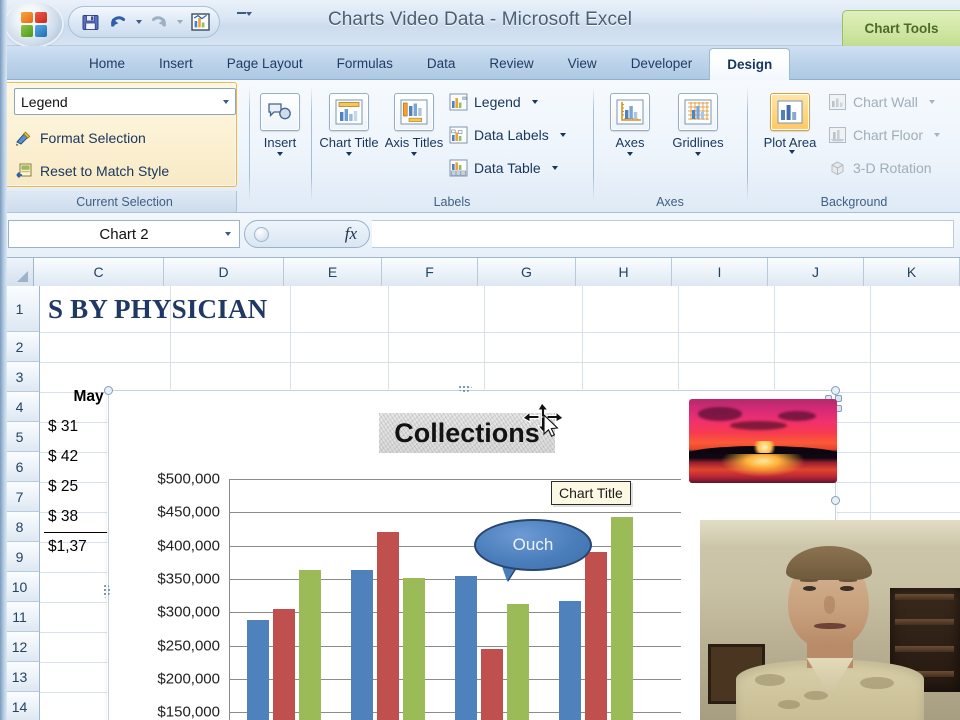 This screenshot has width=960, height=720. Describe the element at coordinates (763, 441) in the screenshot. I see `sunset-picture` at that location.